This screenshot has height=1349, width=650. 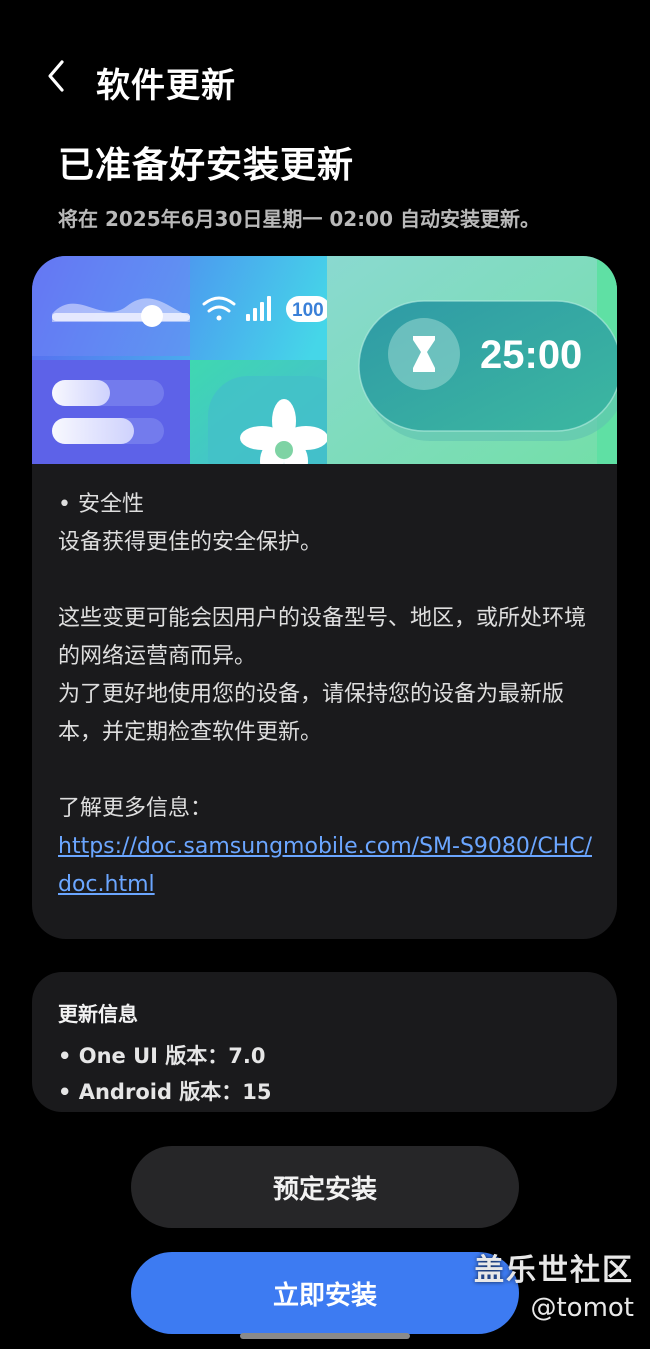 I want to click on disclaimer-text-1: 这些变更可能会因用户的设备型号、地区，或所处环境的网络运营商而异。, so click(x=322, y=637).